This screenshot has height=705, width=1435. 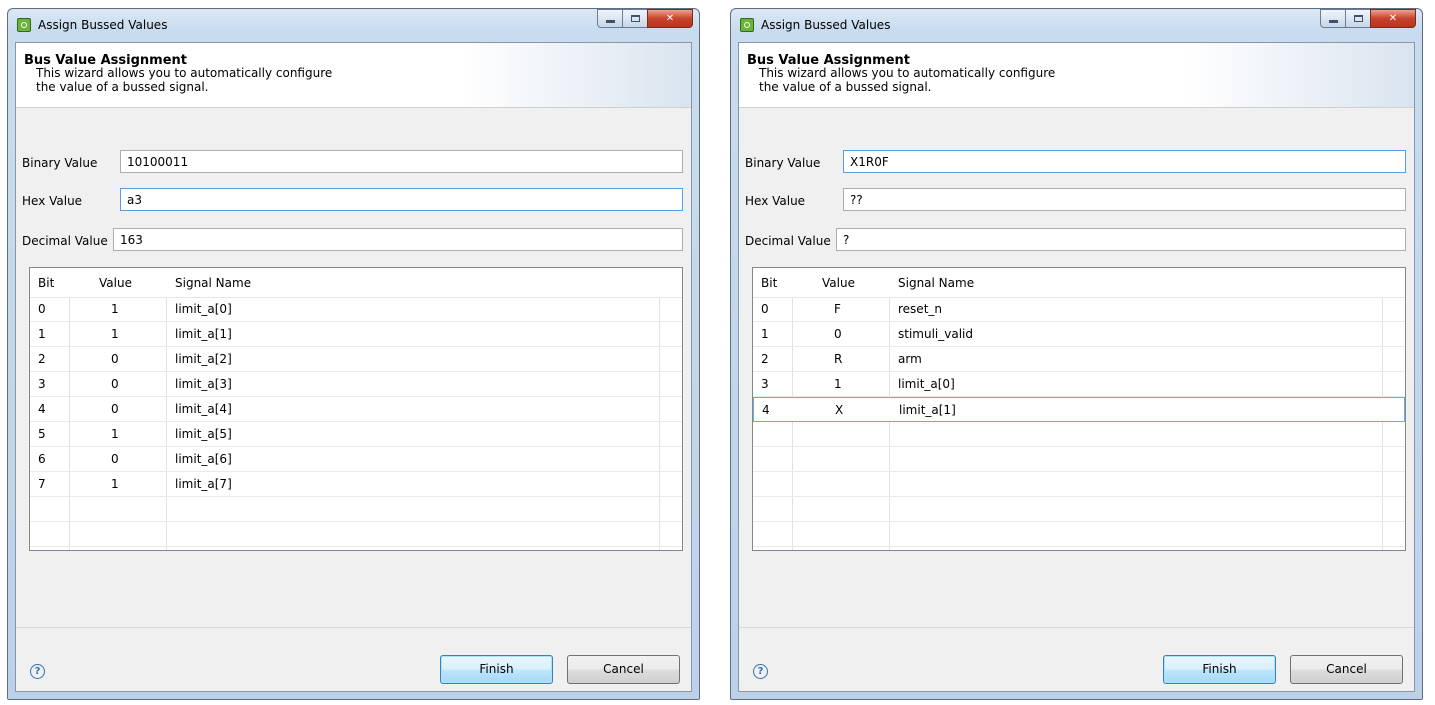 What do you see at coordinates (356, 359) in the screenshot?
I see `table-row: 2 0 limit_a[2]` at bounding box center [356, 359].